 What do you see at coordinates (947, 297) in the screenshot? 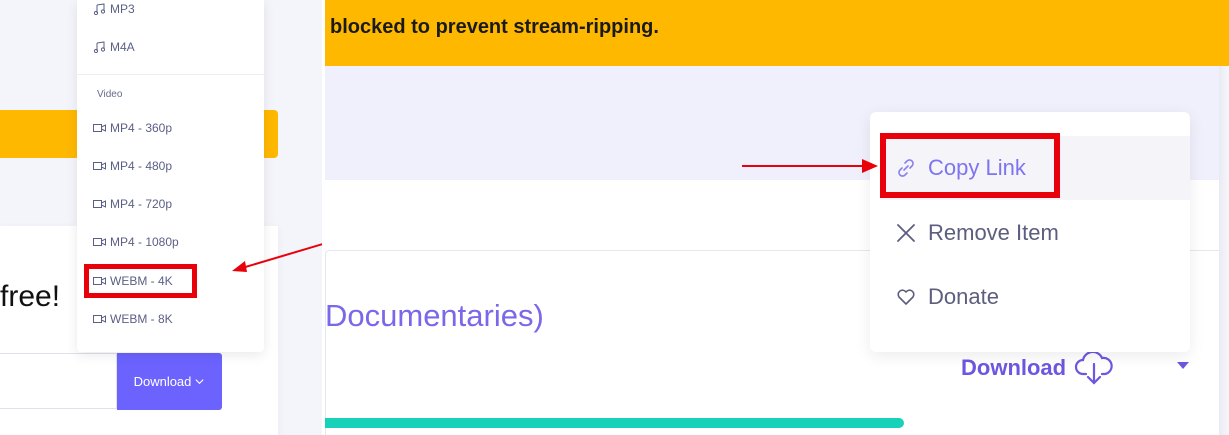
I see `menu-item-donate: Donate` at bounding box center [947, 297].